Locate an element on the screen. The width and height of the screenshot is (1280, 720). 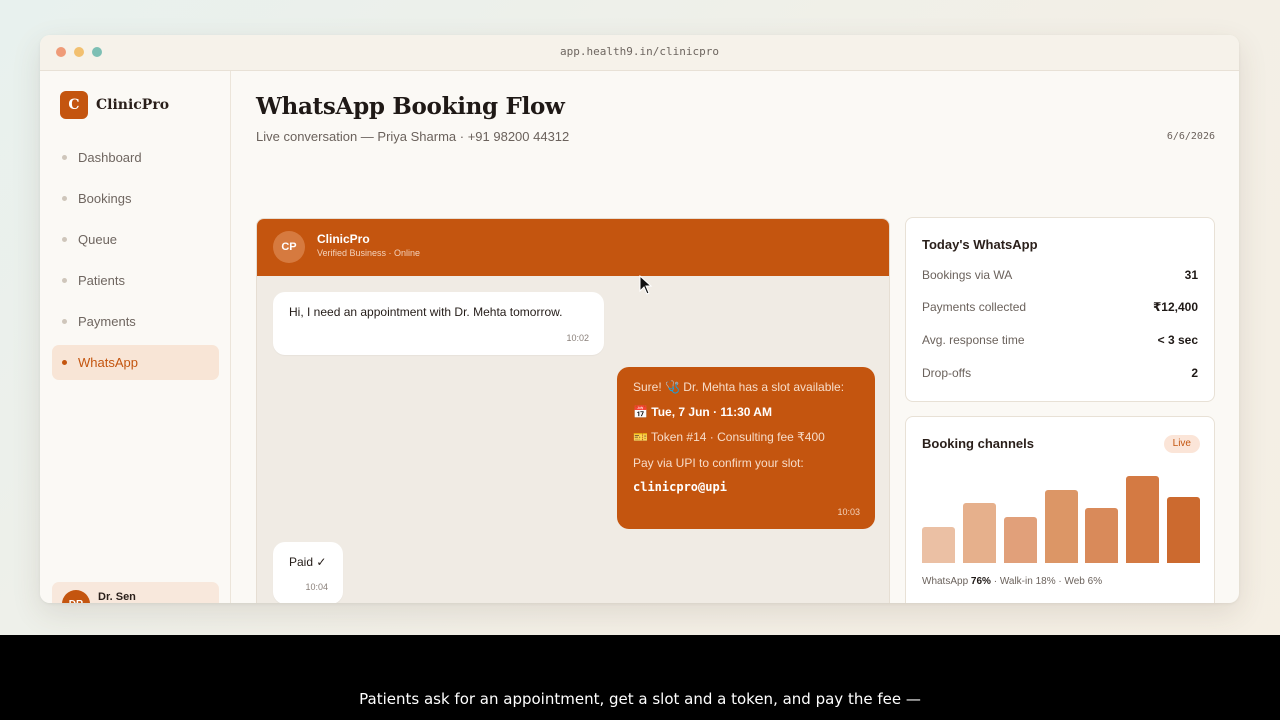
page-title: WhatsApp Booking Flow is located at coordinates (410, 106).